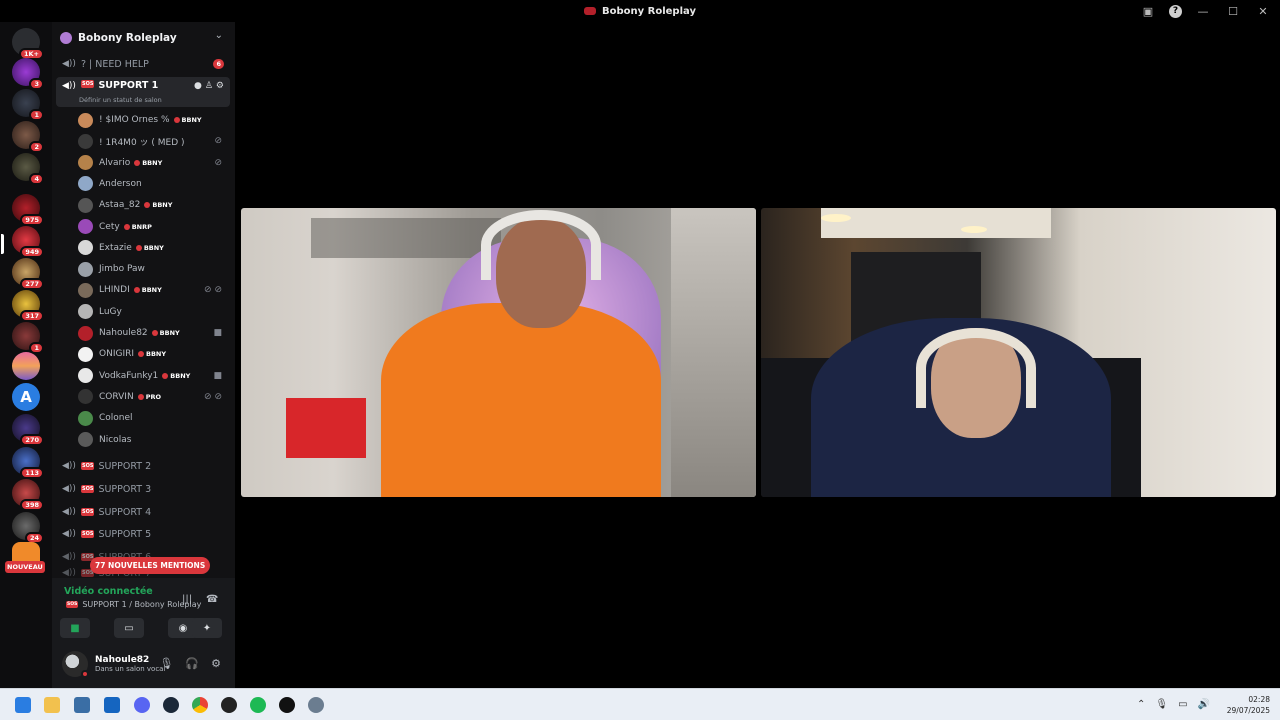 The height and width of the screenshot is (720, 1280). What do you see at coordinates (192, 663) in the screenshot?
I see `headphones-icon: 🎧` at bounding box center [192, 663].